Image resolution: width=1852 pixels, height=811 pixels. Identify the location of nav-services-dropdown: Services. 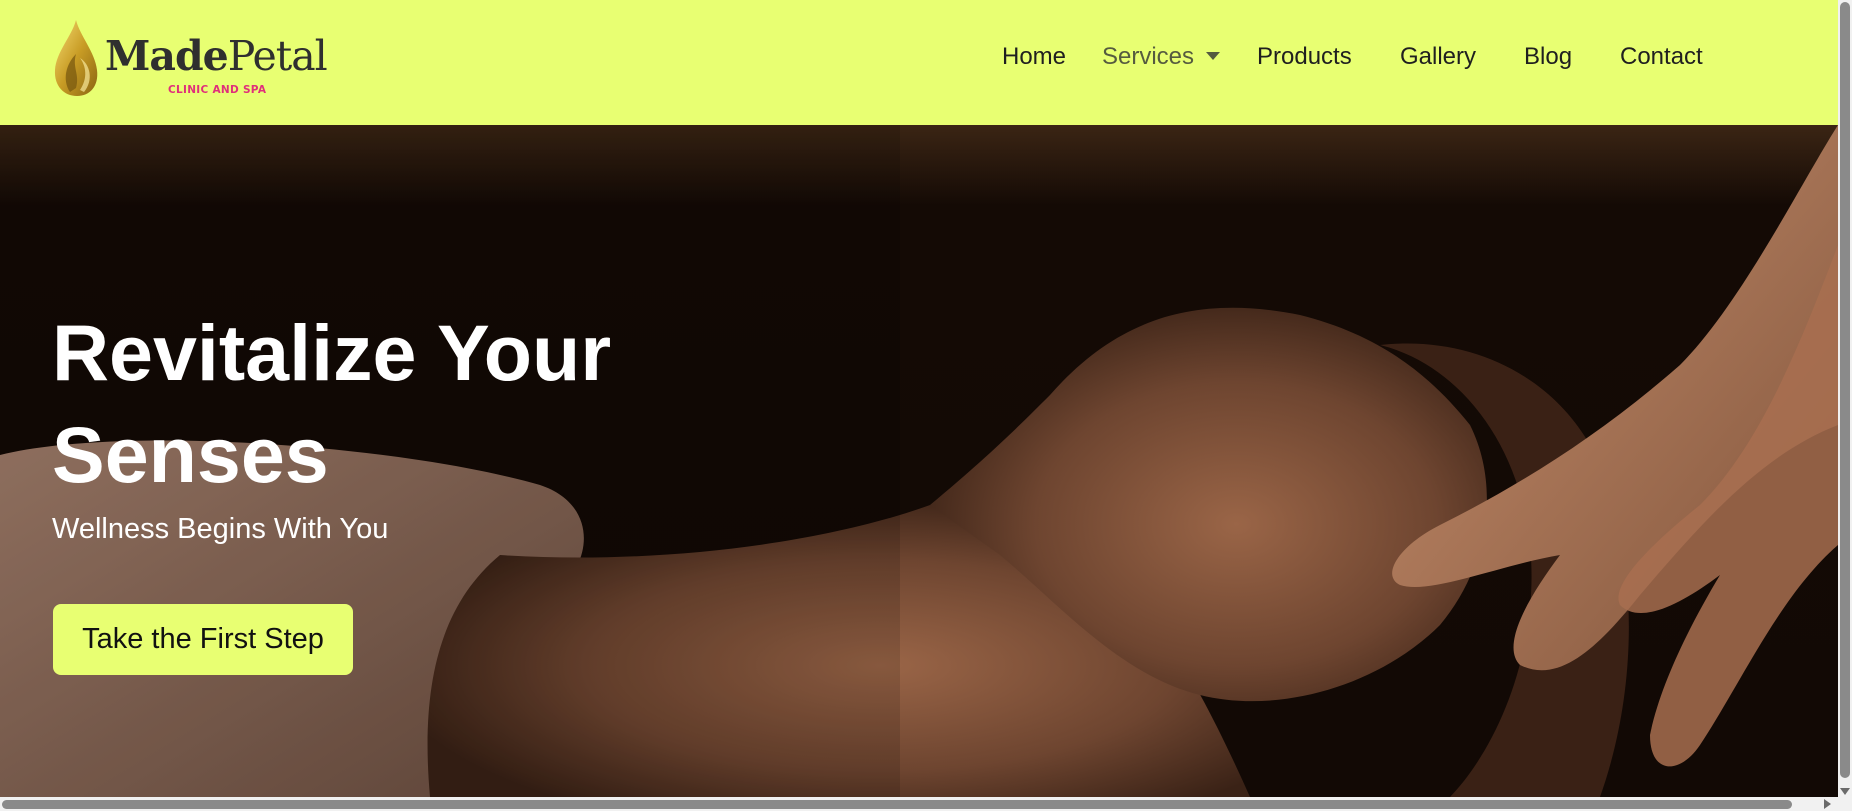
(1161, 57).